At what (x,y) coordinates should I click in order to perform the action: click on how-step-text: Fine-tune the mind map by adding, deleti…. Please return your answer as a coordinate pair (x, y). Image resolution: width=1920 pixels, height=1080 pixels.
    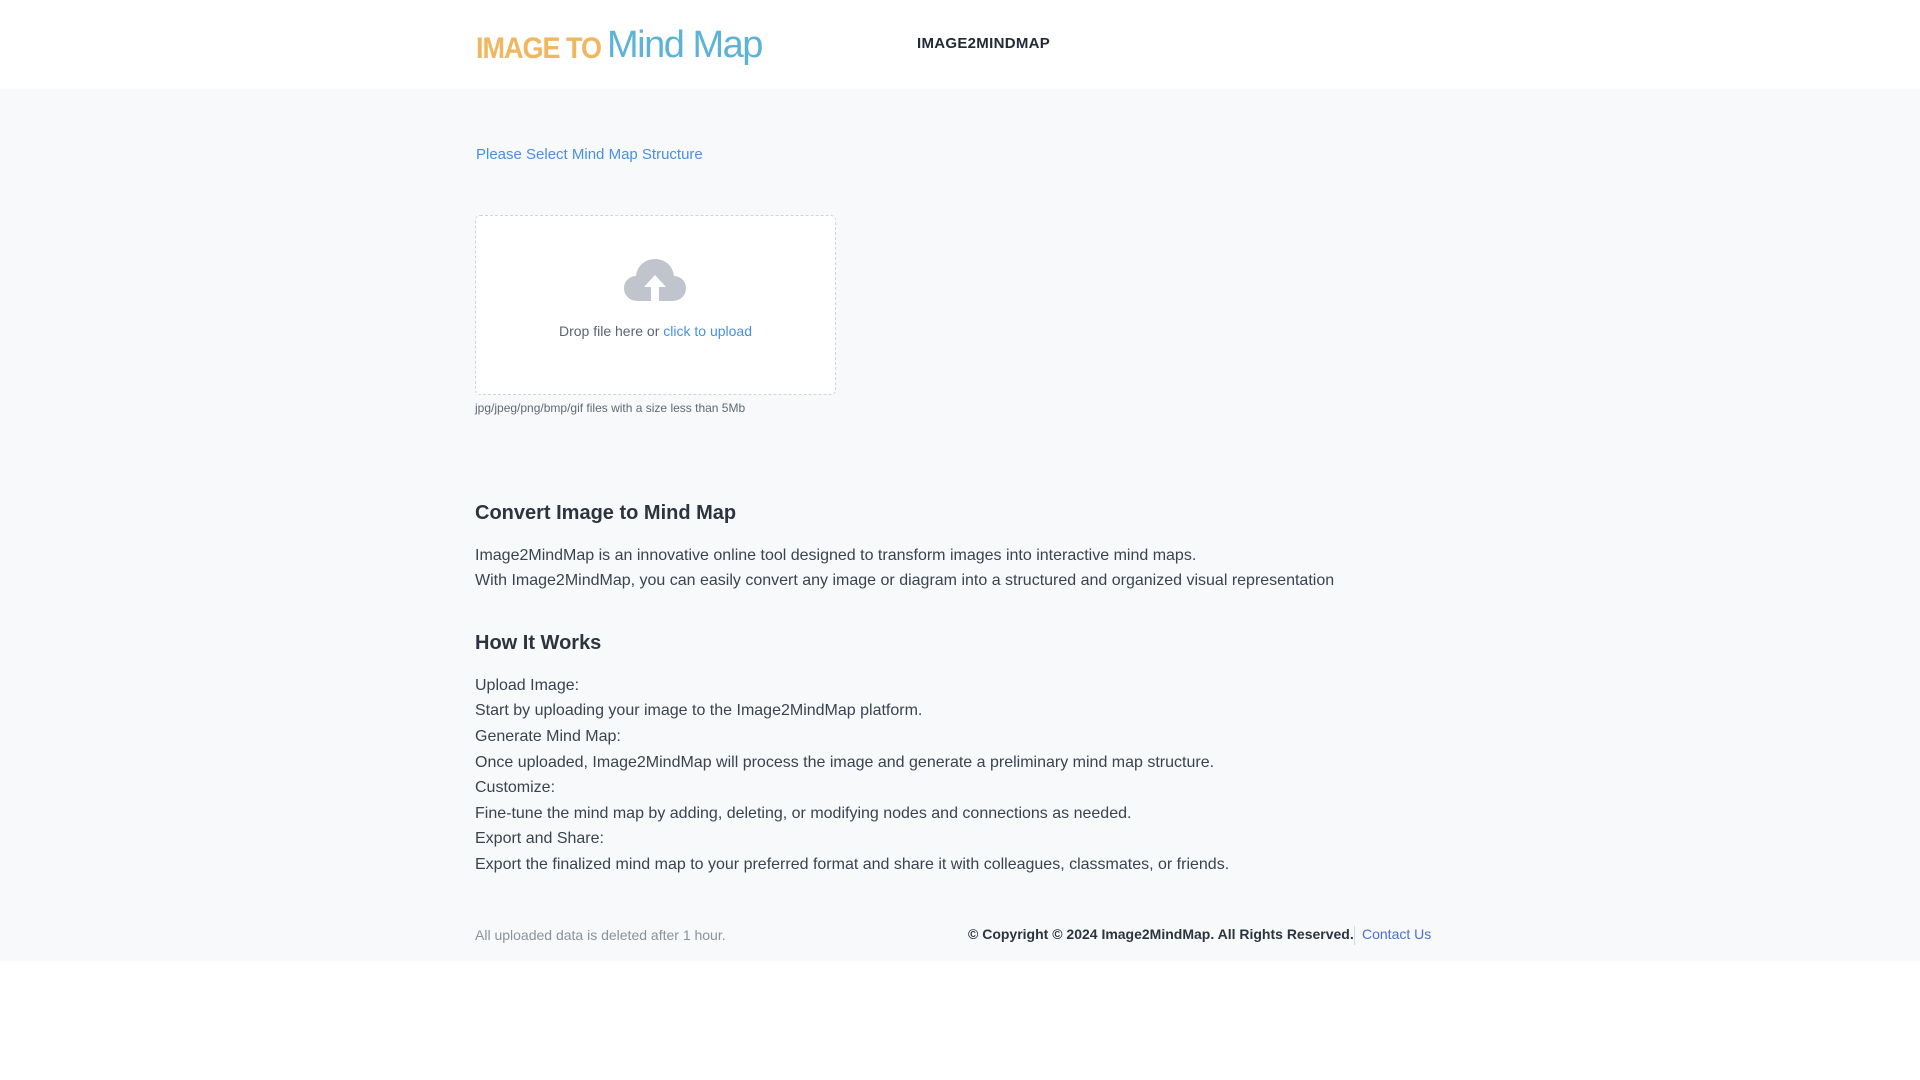
    Looking at the image, I should click on (803, 813).